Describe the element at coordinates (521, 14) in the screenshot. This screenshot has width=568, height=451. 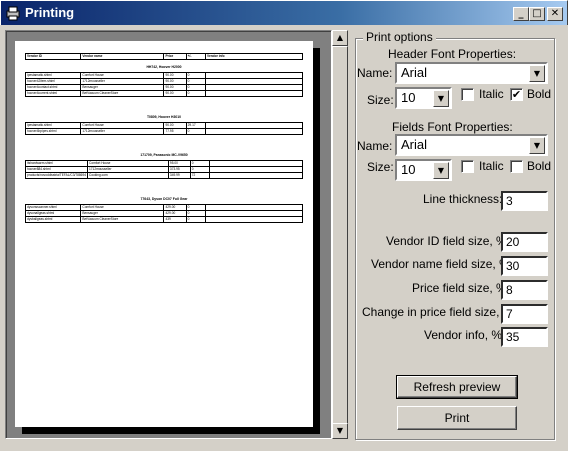
I see `minimize-button: _` at that location.